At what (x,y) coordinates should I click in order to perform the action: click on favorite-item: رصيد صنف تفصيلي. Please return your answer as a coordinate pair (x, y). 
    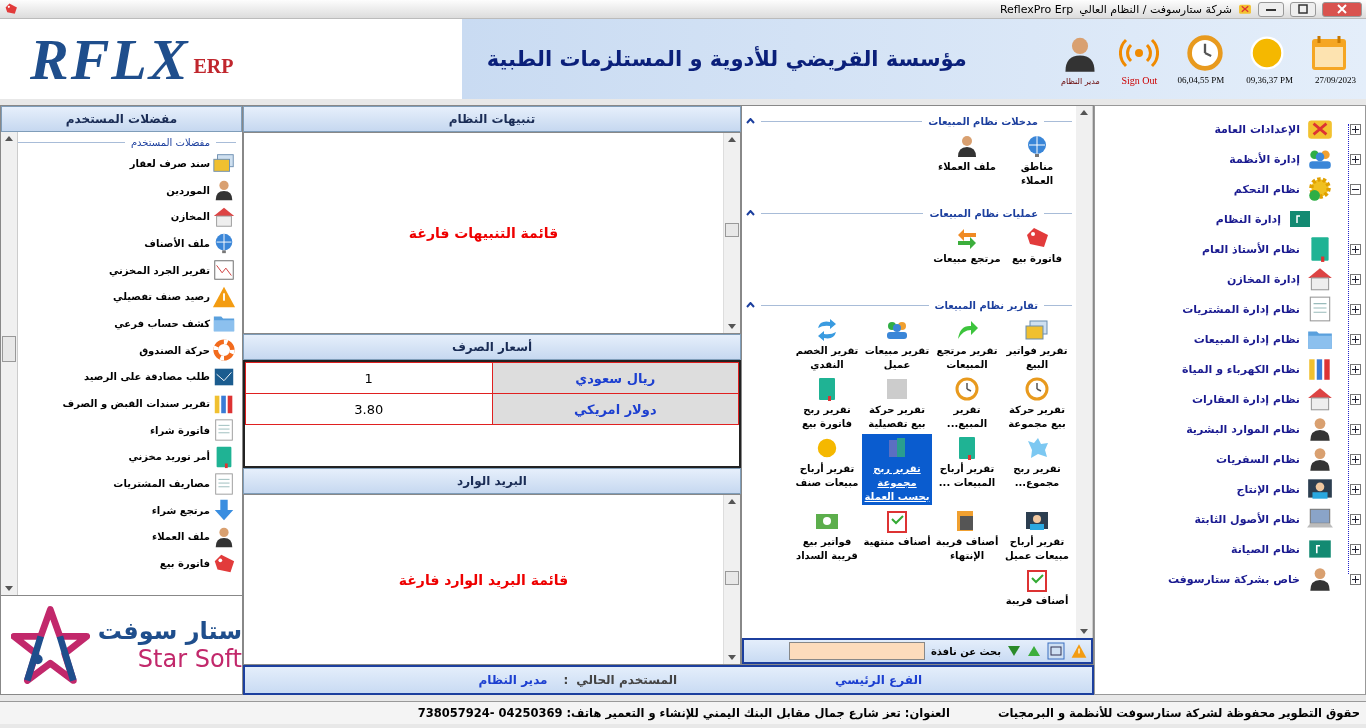
    Looking at the image, I should click on (174, 297).